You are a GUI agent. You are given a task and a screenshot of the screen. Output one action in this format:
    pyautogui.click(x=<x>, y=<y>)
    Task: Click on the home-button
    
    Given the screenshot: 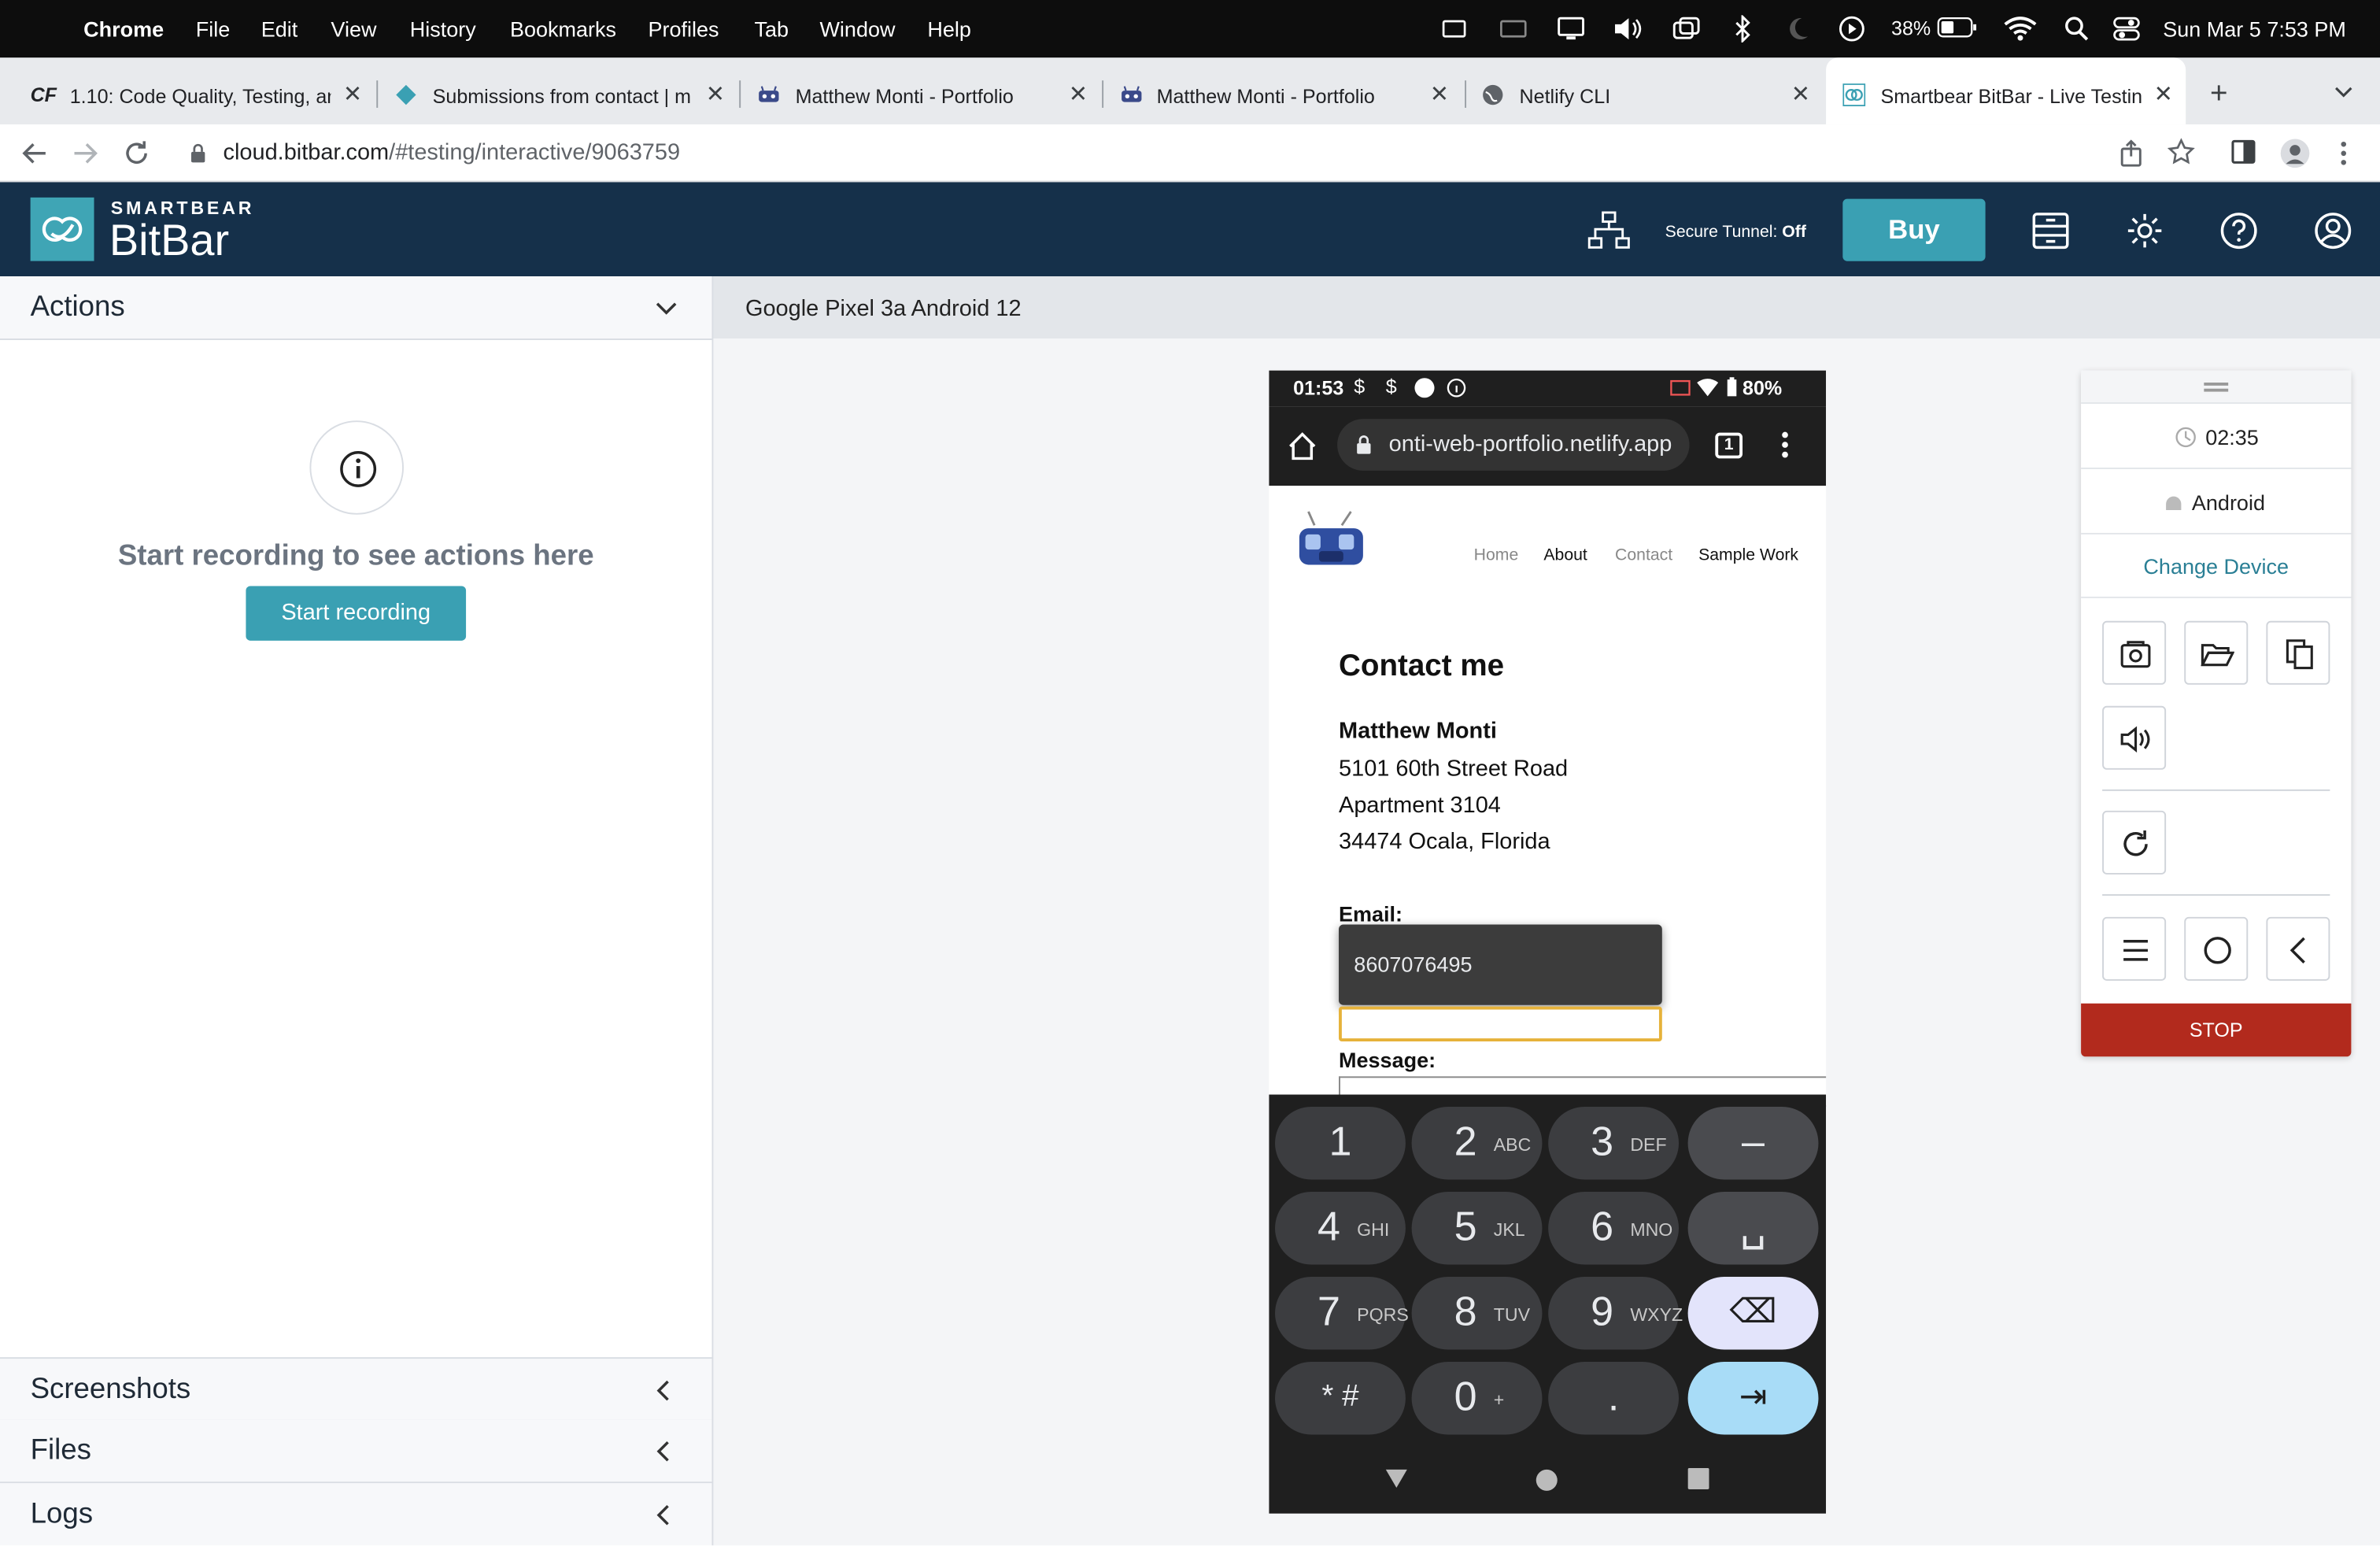 What is the action you would take?
    pyautogui.click(x=2216, y=949)
    